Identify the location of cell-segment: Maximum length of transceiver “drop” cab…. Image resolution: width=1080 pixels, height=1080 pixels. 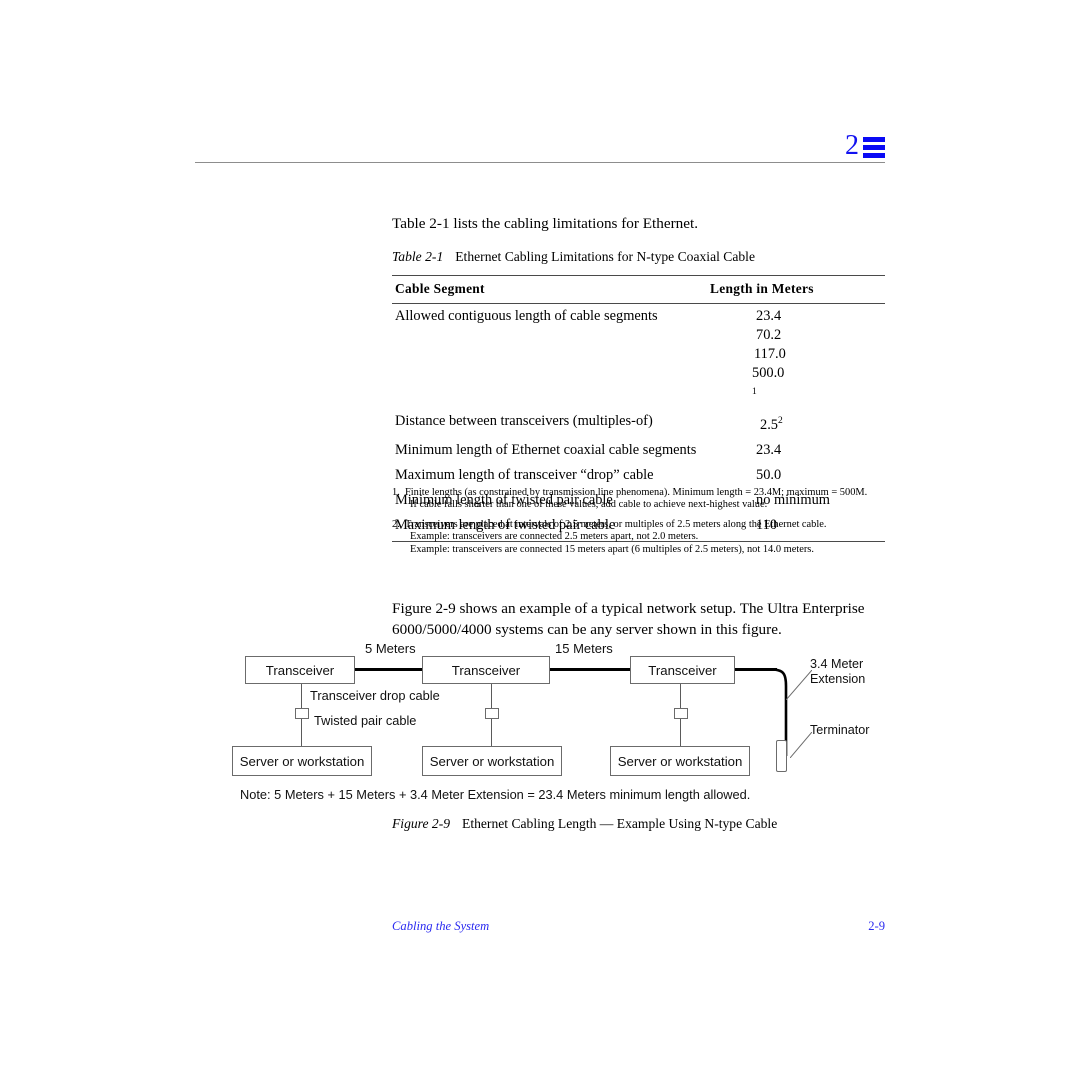
(524, 474).